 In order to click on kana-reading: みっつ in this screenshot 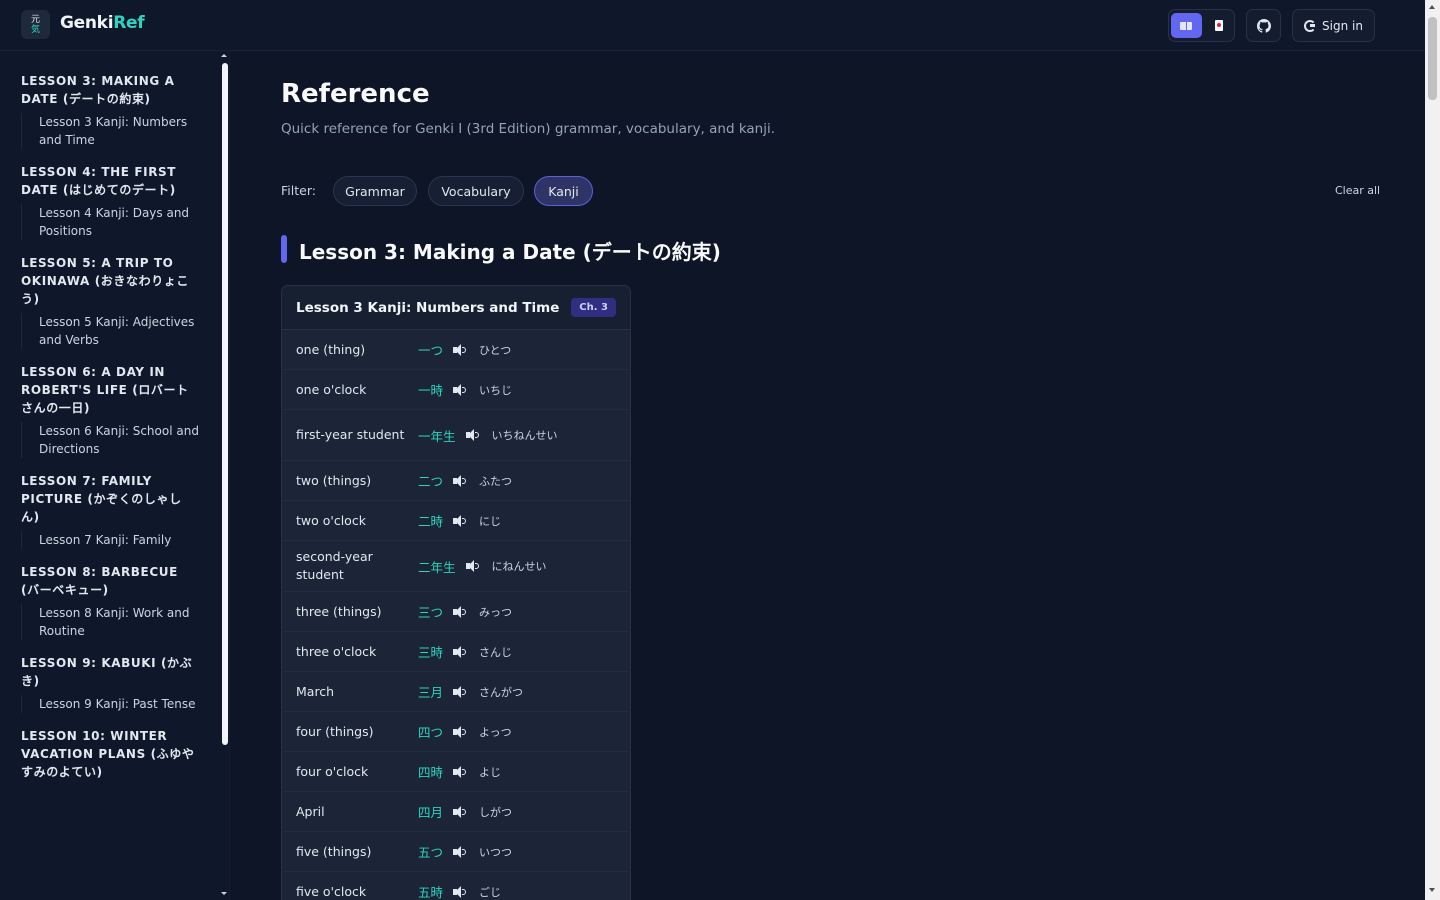, I will do `click(496, 612)`.